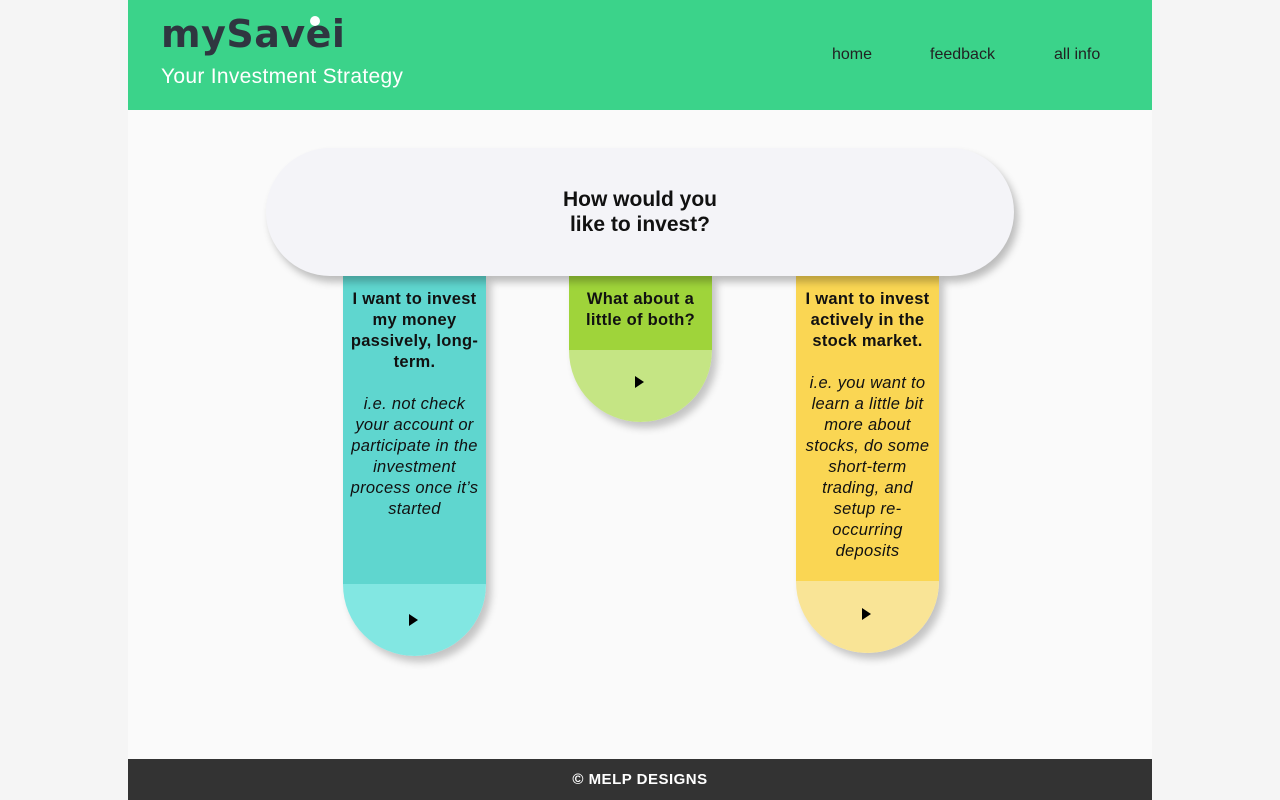 The image size is (1280, 800). Describe the element at coordinates (315, 21) in the screenshot. I see `logo-dot-icon` at that location.